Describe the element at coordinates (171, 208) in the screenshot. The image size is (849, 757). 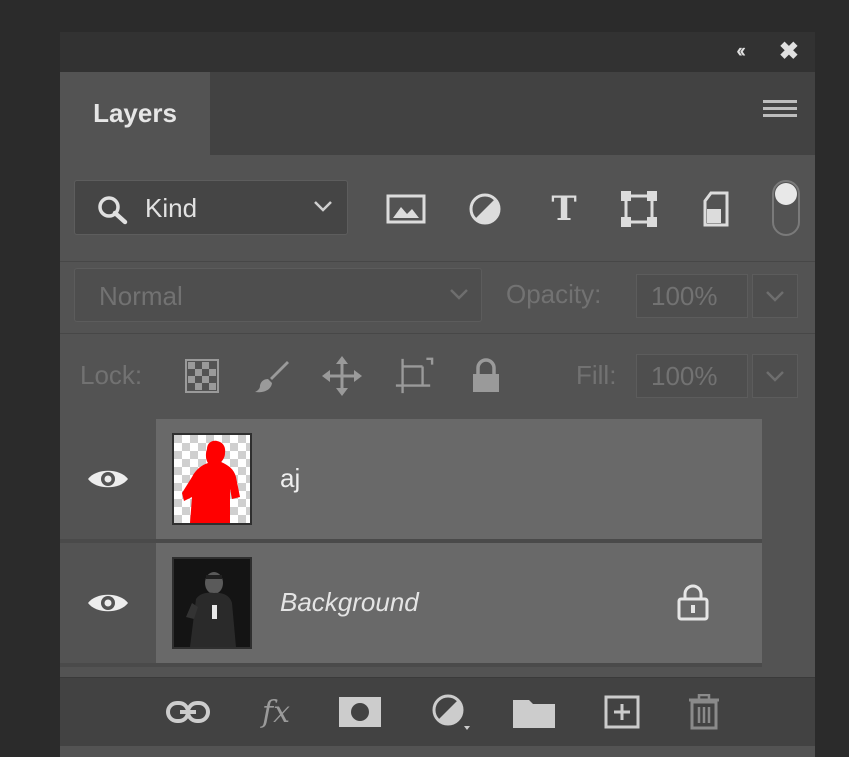
I see `filter-kind-label: Kind` at that location.